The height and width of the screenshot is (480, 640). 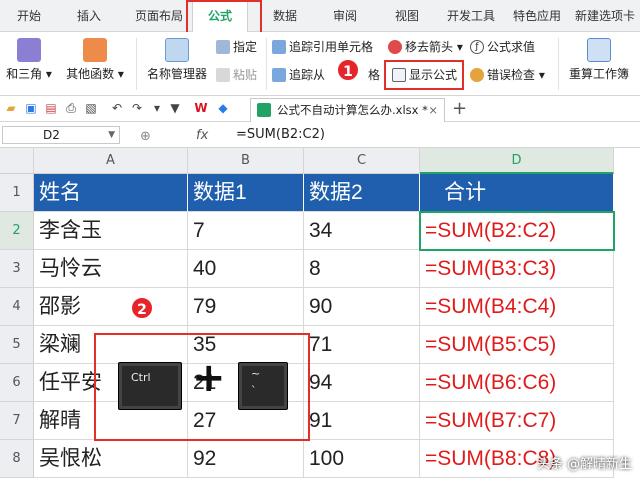 What do you see at coordinates (245, 75) in the screenshot?
I see `paste-label: 粘贴` at bounding box center [245, 75].